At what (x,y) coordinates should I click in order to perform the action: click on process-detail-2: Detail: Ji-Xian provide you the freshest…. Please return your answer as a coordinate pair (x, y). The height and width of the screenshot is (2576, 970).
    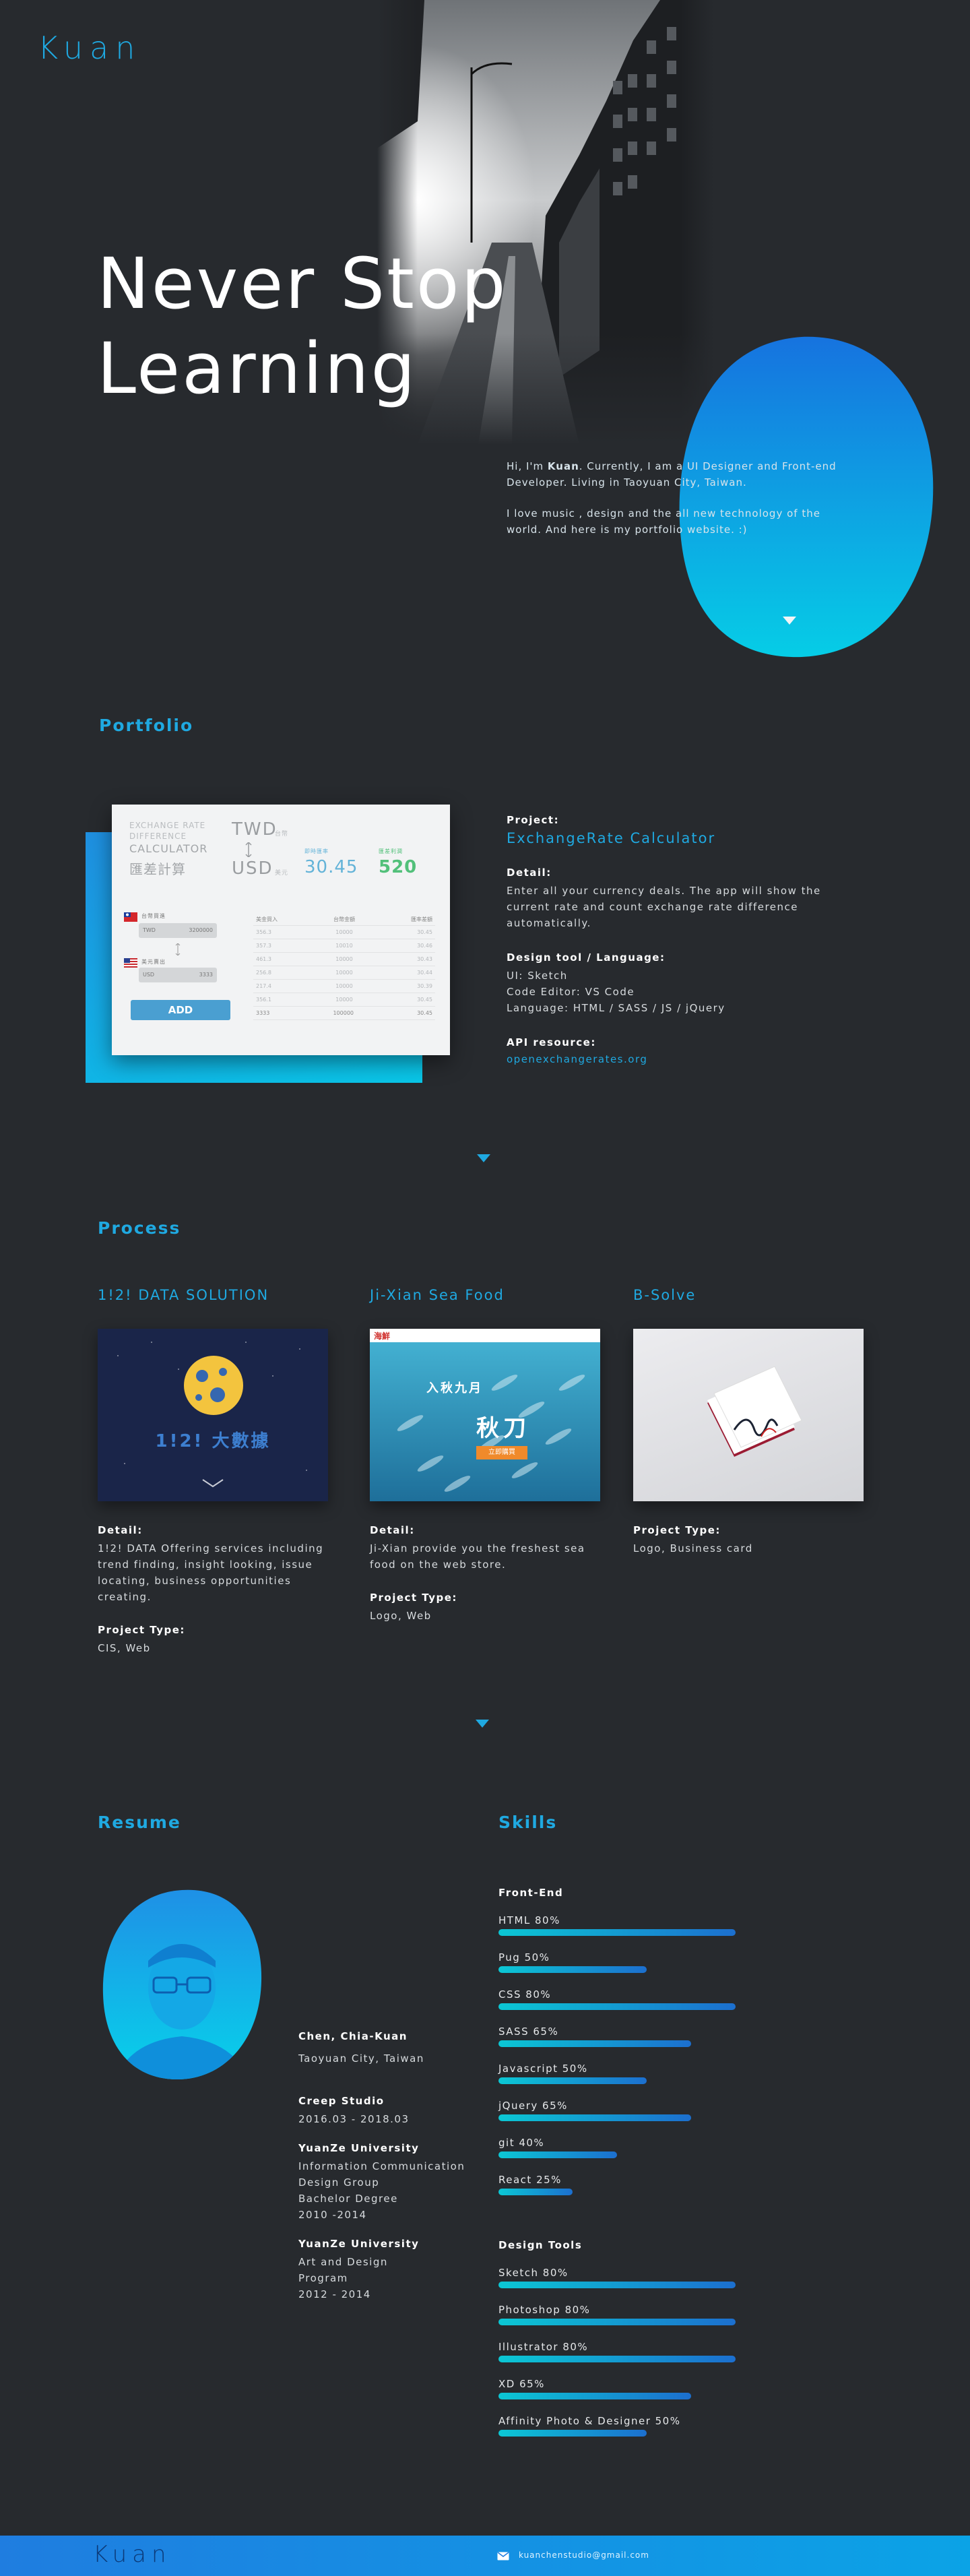
    Looking at the image, I should click on (488, 1574).